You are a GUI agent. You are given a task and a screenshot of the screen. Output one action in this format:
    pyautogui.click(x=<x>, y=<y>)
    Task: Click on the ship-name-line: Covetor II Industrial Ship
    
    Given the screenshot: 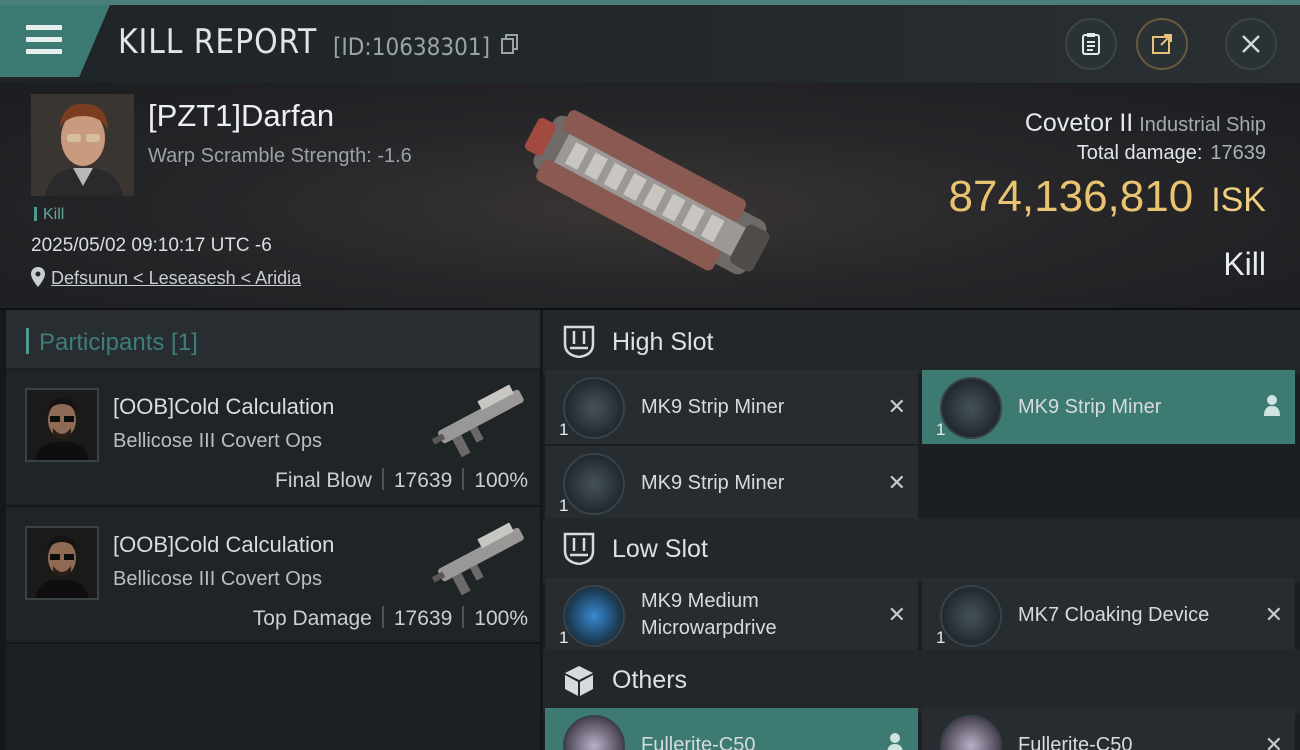 What is the action you would take?
    pyautogui.click(x=1145, y=123)
    